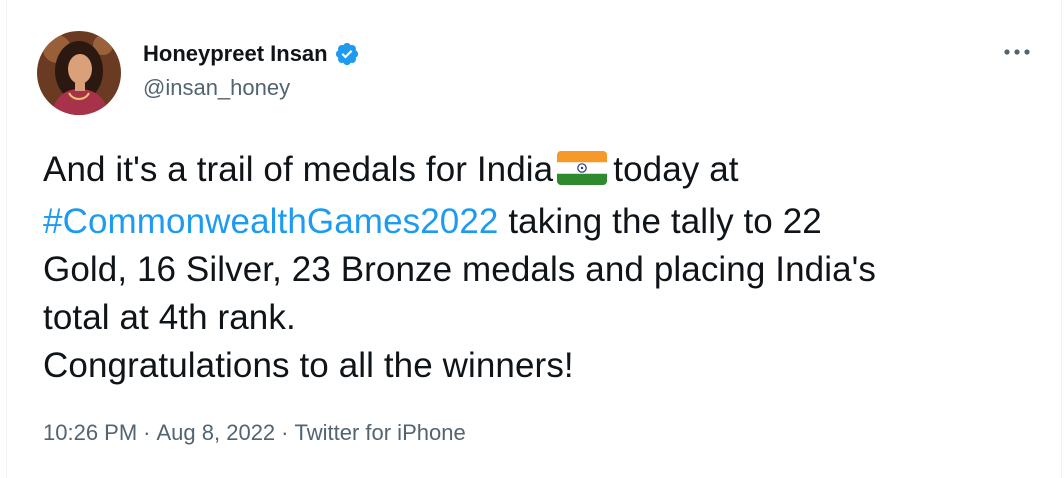 This screenshot has width=1064, height=478. I want to click on author-name-row: Honeypreet Insan, so click(251, 54).